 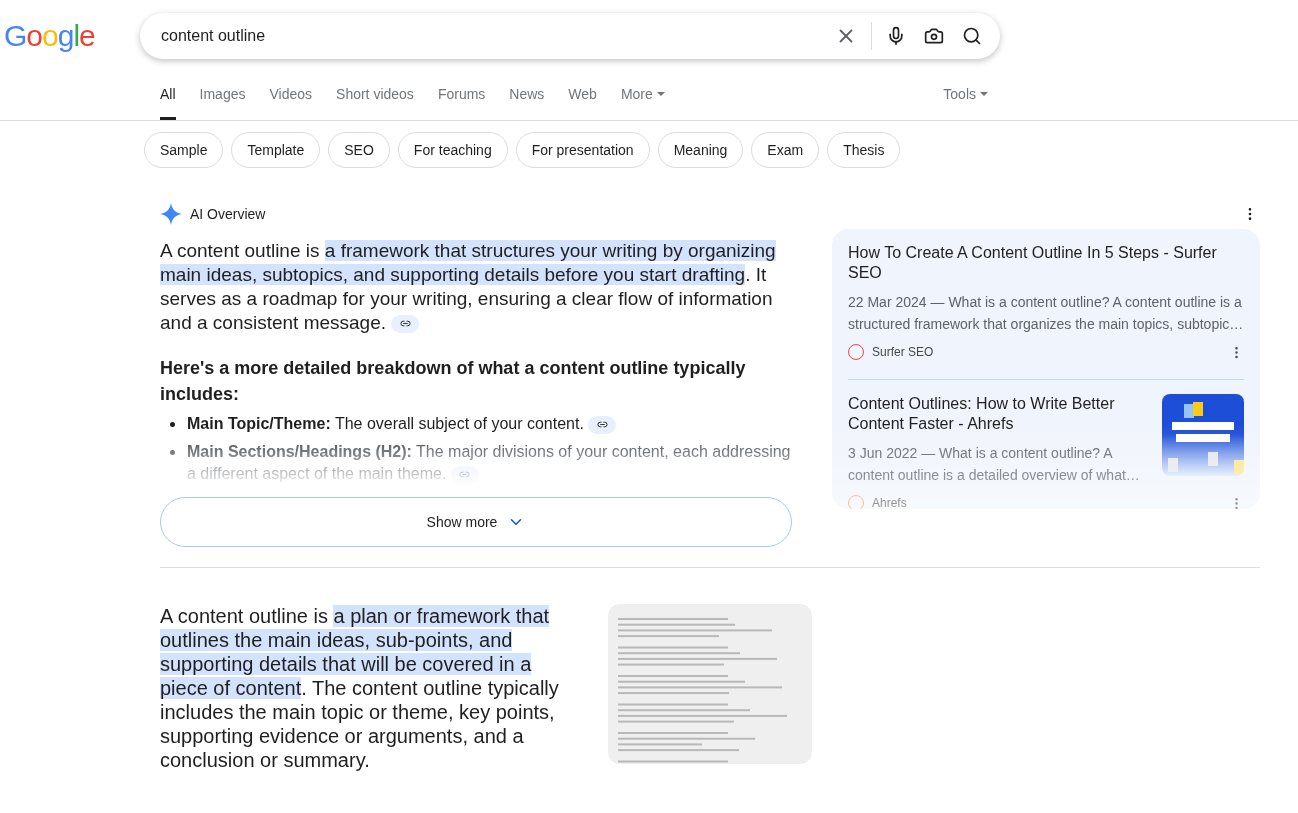 What do you see at coordinates (228, 214) in the screenshot?
I see `ai-overview-title: AI Overview` at bounding box center [228, 214].